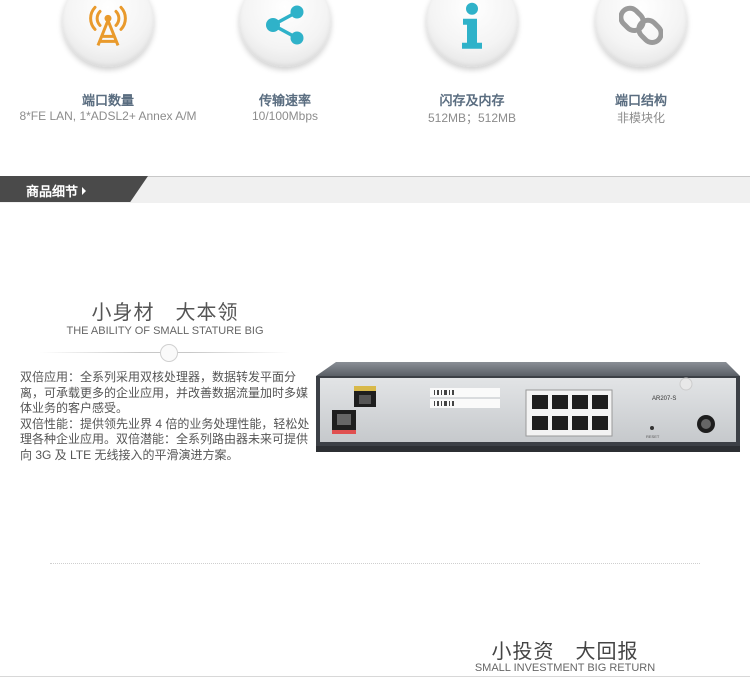 This screenshot has width=750, height=677. Describe the element at coordinates (344, 422) in the screenshot. I see `adsl-port` at that location.